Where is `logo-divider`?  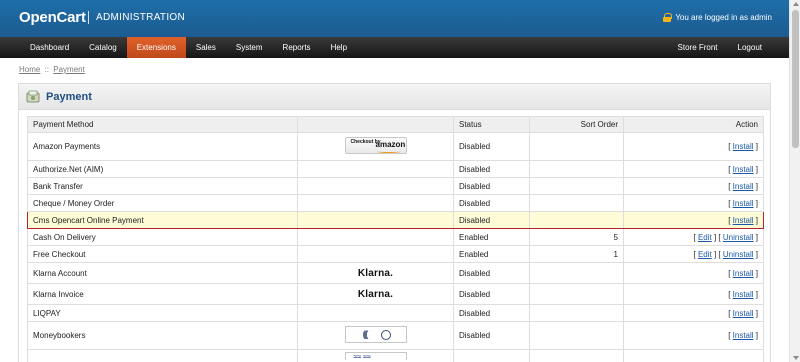
logo-divider is located at coordinates (88, 17).